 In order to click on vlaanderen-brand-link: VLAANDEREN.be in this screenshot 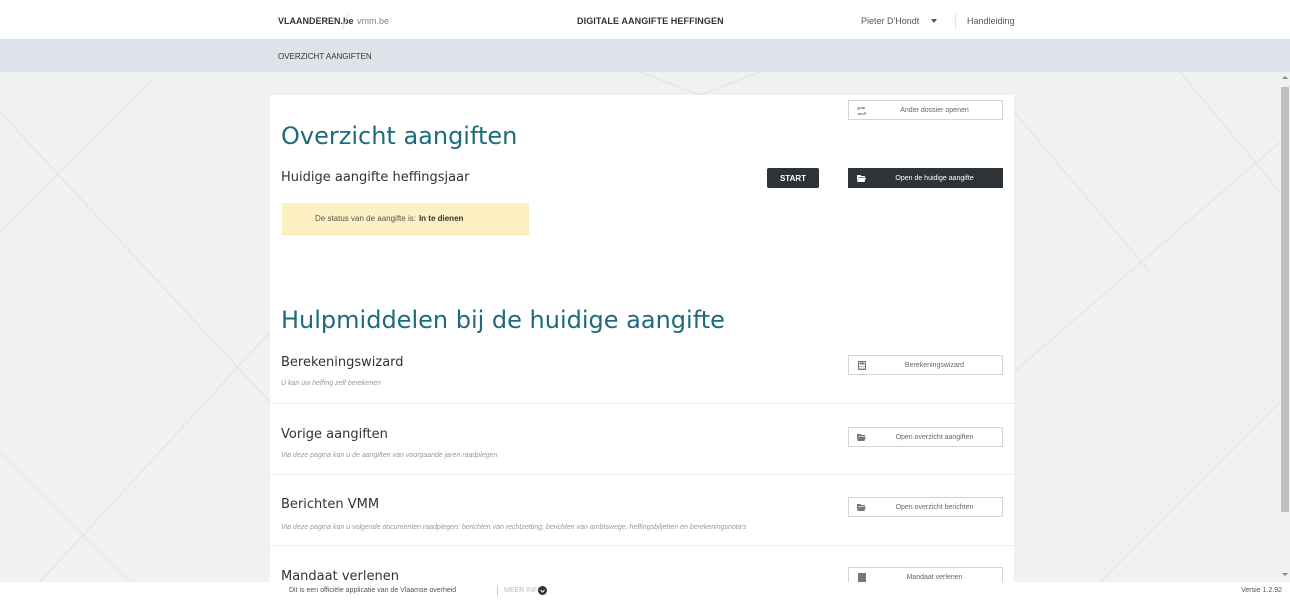, I will do `click(316, 21)`.